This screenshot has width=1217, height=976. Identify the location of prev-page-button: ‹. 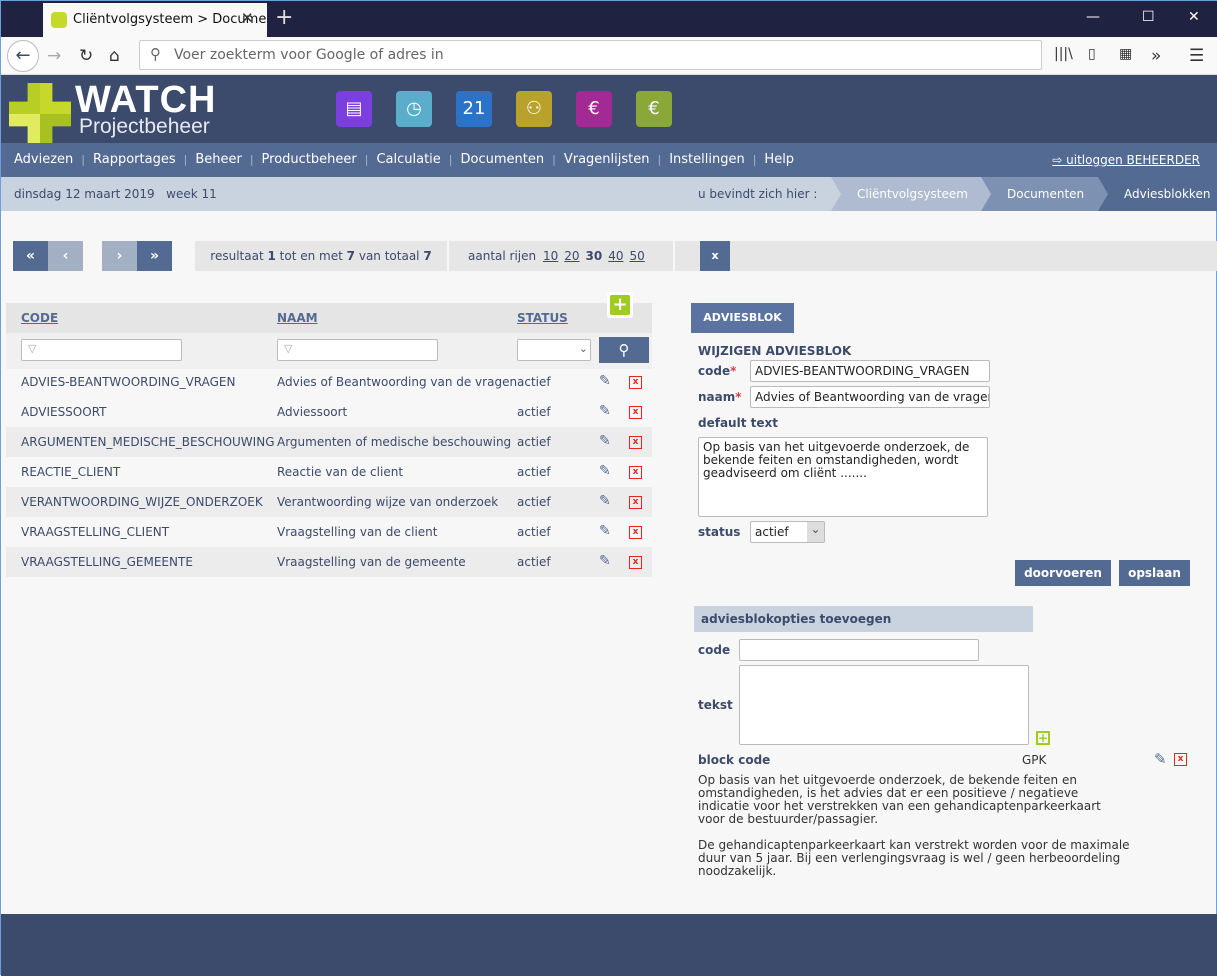
(65, 256).